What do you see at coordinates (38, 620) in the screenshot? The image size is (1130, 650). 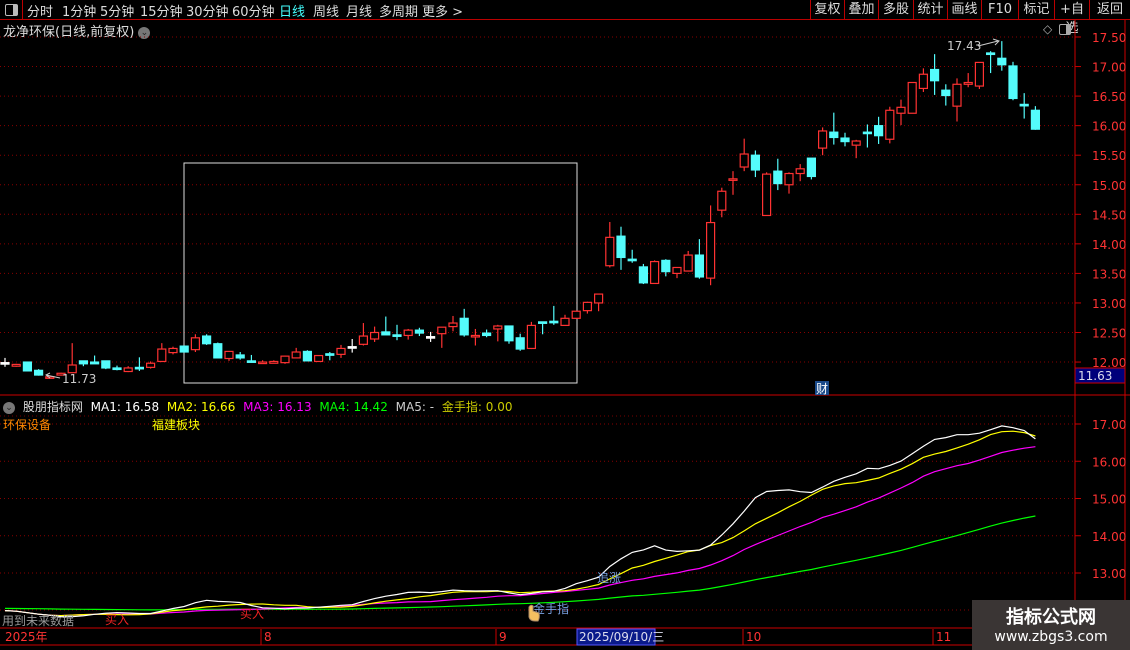 I see `future-data-warning: 用到未来数据` at bounding box center [38, 620].